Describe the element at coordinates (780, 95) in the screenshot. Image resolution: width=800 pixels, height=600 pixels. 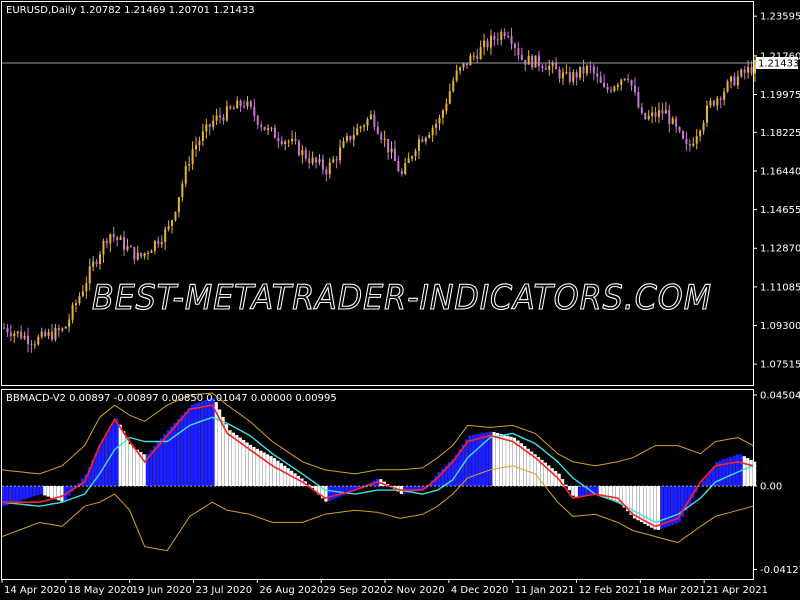
I see `price-tick-label: 1.19975` at that location.